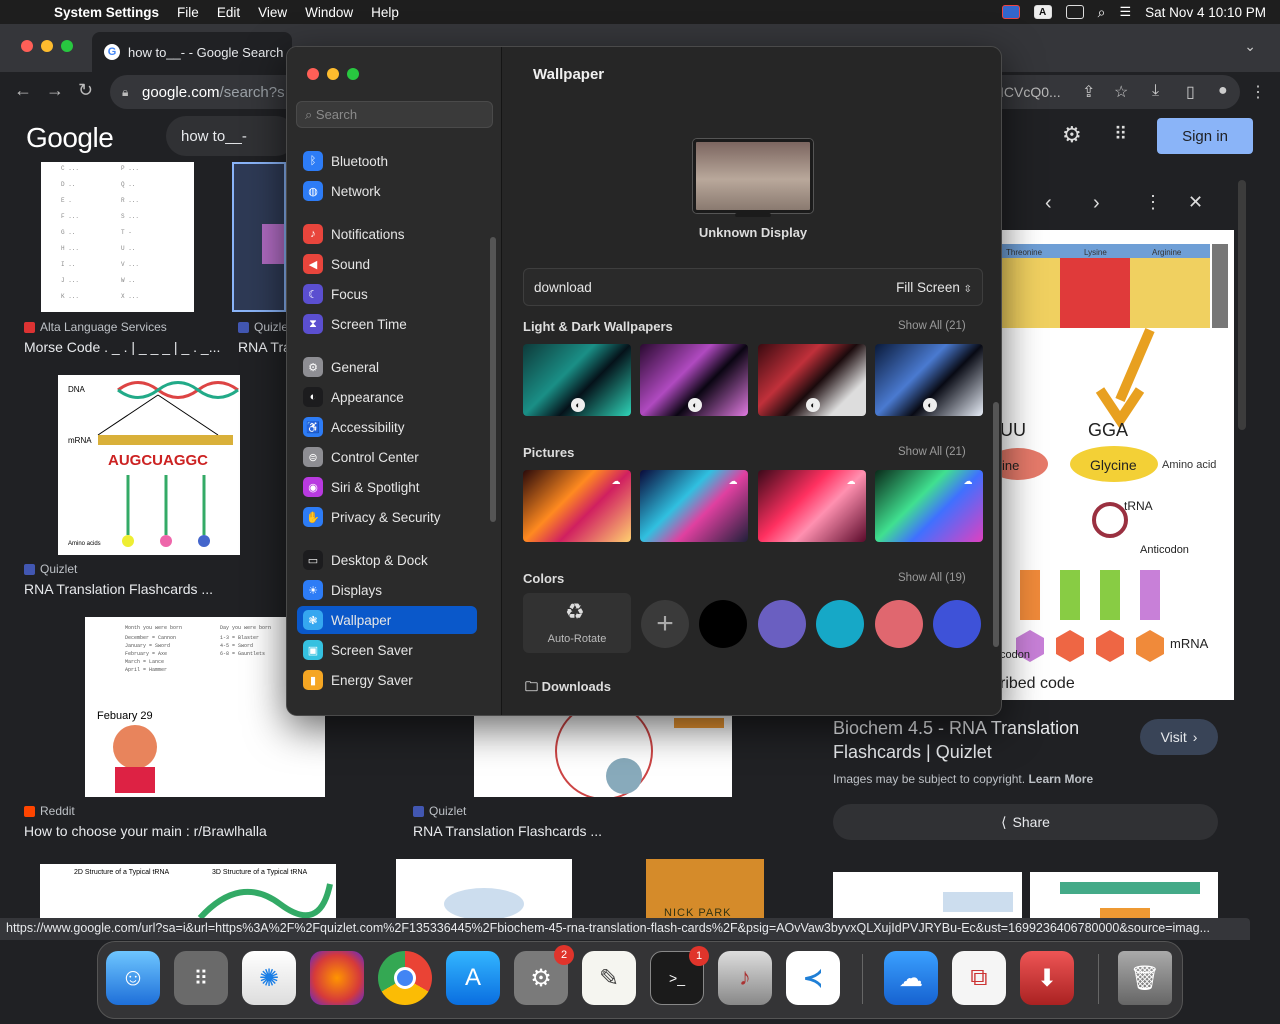 The width and height of the screenshot is (1280, 1024). Describe the element at coordinates (1096, 203) in the screenshot. I see `next-image-chevron-icon: ›` at that location.